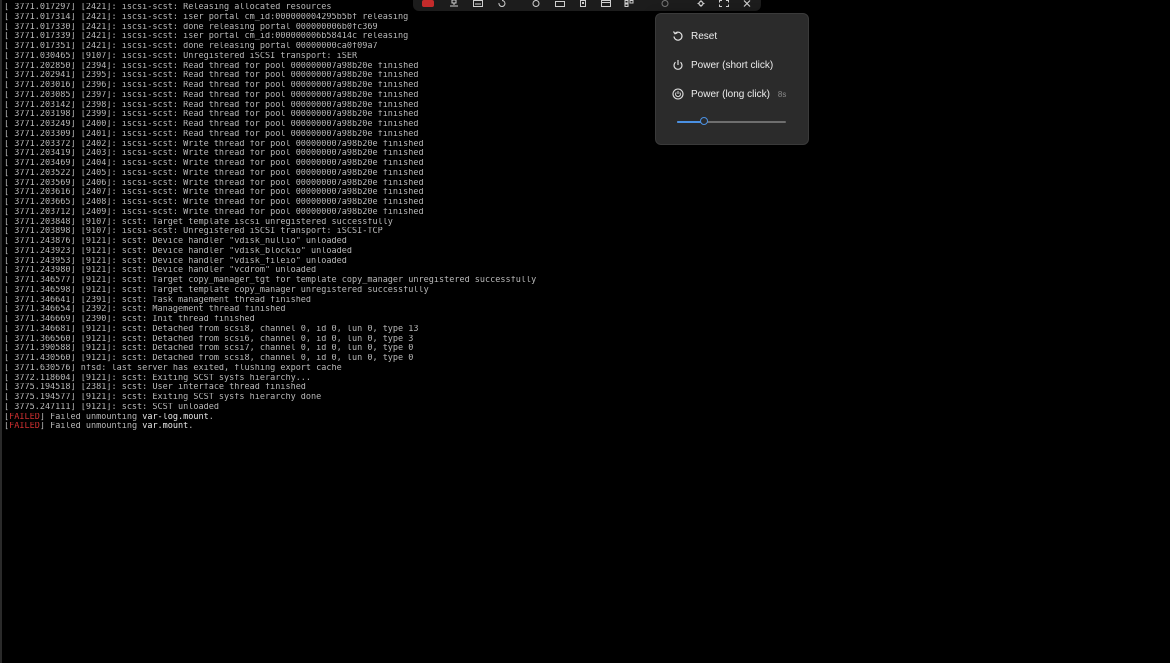 The image size is (1170, 663). I want to click on power-long-menu-item: Power (long click) 8s, so click(729, 94).